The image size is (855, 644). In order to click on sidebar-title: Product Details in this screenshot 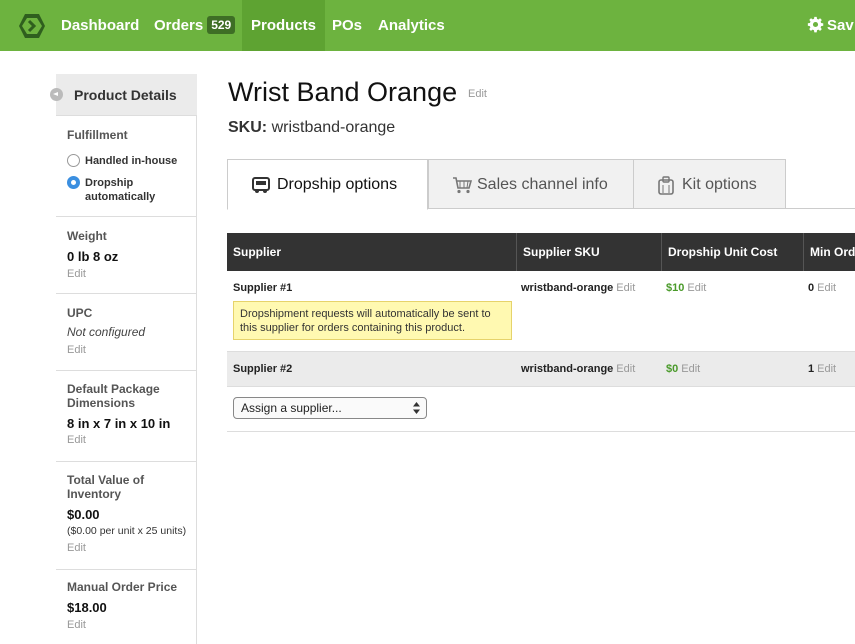, I will do `click(125, 95)`.